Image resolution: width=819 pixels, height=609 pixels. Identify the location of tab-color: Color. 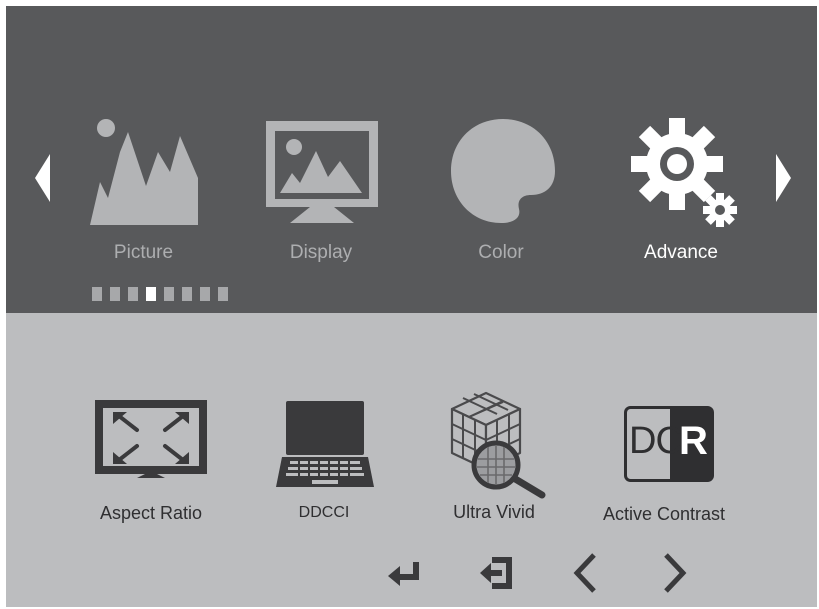
(501, 191).